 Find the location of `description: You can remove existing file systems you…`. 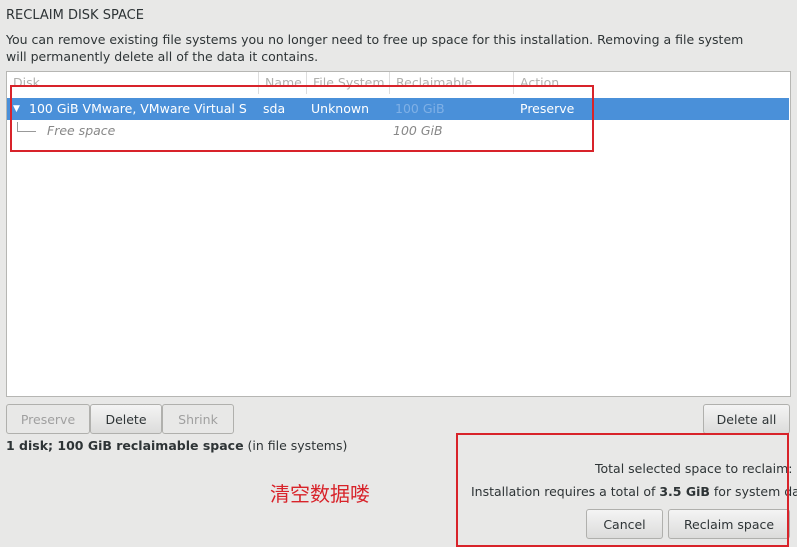

description: You can remove existing file systems you… is located at coordinates (375, 48).